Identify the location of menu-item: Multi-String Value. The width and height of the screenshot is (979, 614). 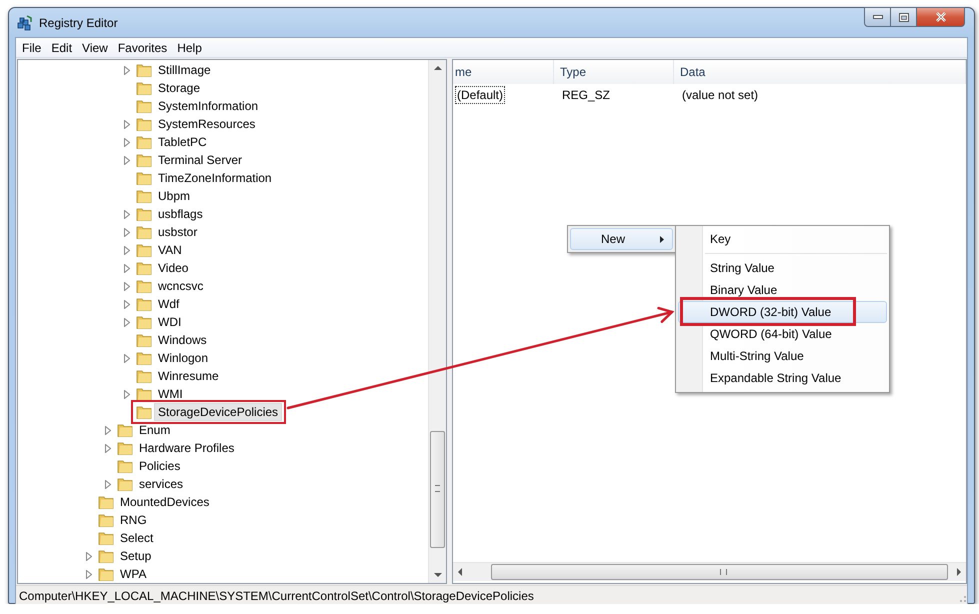
(782, 356).